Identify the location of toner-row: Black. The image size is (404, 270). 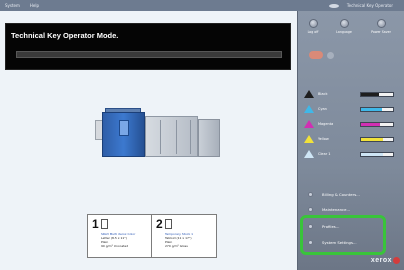
(352, 95).